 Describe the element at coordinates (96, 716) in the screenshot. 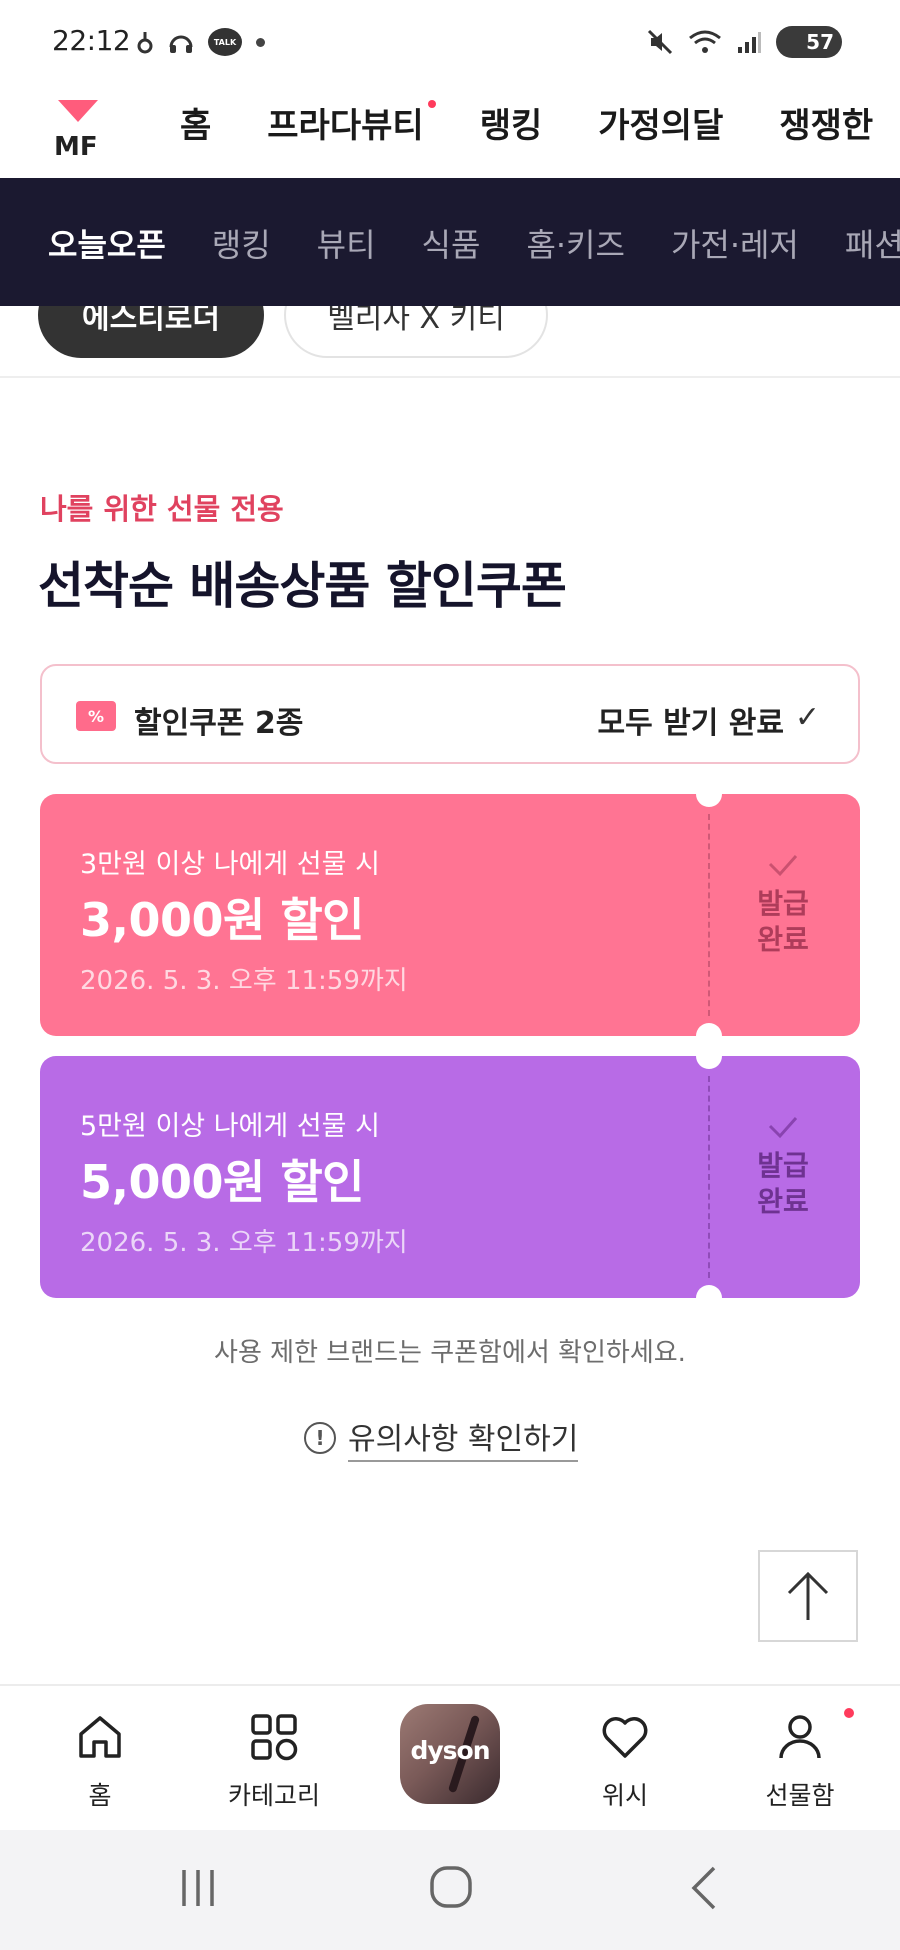

I see `coupon-ticket-icon: %` at that location.